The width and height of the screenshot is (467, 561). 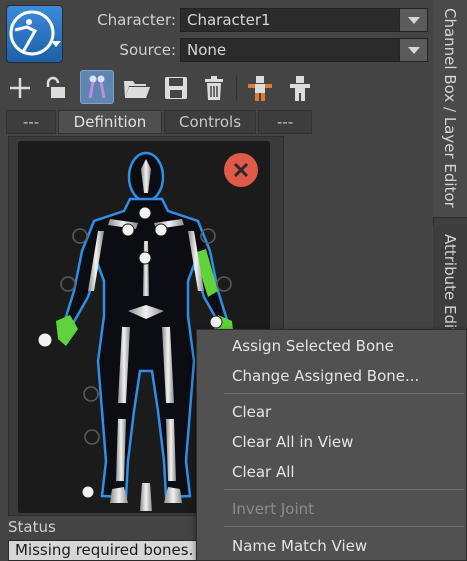 I want to click on source-label: Source:, so click(x=147, y=50).